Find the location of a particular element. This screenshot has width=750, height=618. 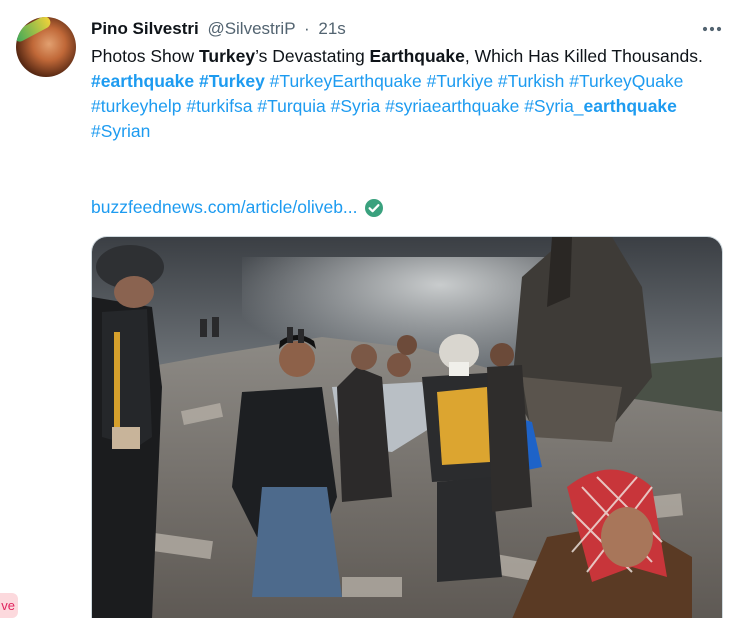

tweet-header: Pino Silvestri @SilvestriP · 21s is located at coordinates (218, 29).